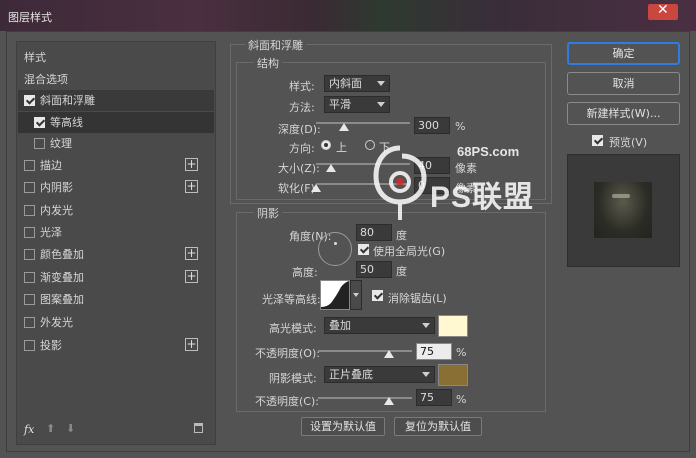 The image size is (696, 458). Describe the element at coordinates (291, 299) in the screenshot. I see `gloss-contour-label: 光泽等高线:` at that location.